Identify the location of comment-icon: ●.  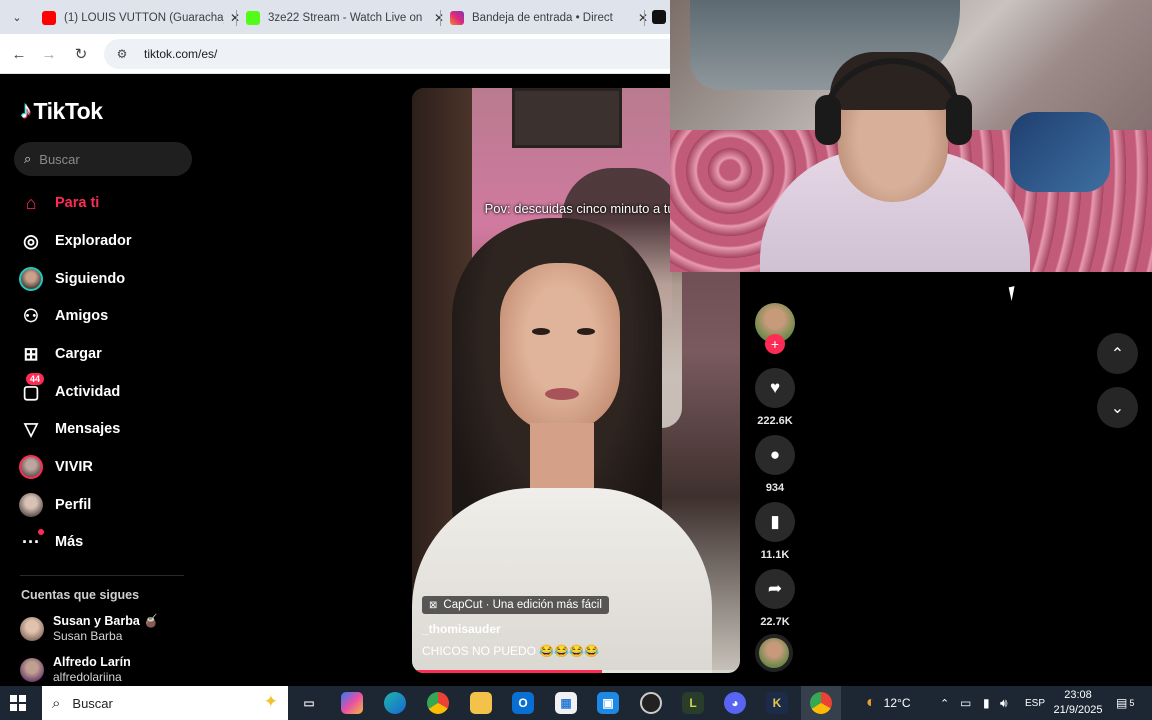
(775, 454).